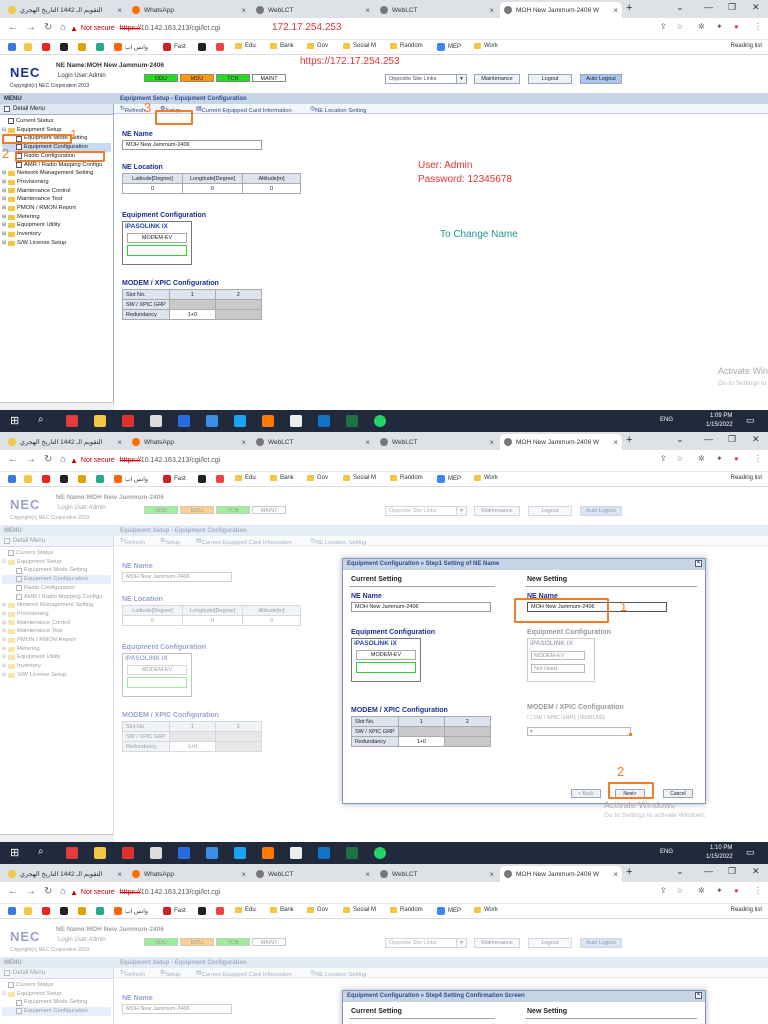 This screenshot has width=768, height=1024. I want to click on maintenance-button: Maintenance, so click(497, 511).